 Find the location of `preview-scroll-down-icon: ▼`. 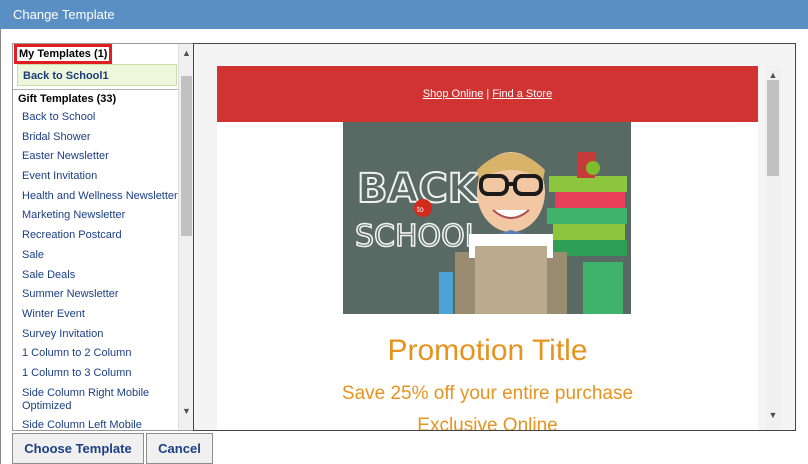

preview-scroll-down-icon: ▼ is located at coordinates (773, 415).